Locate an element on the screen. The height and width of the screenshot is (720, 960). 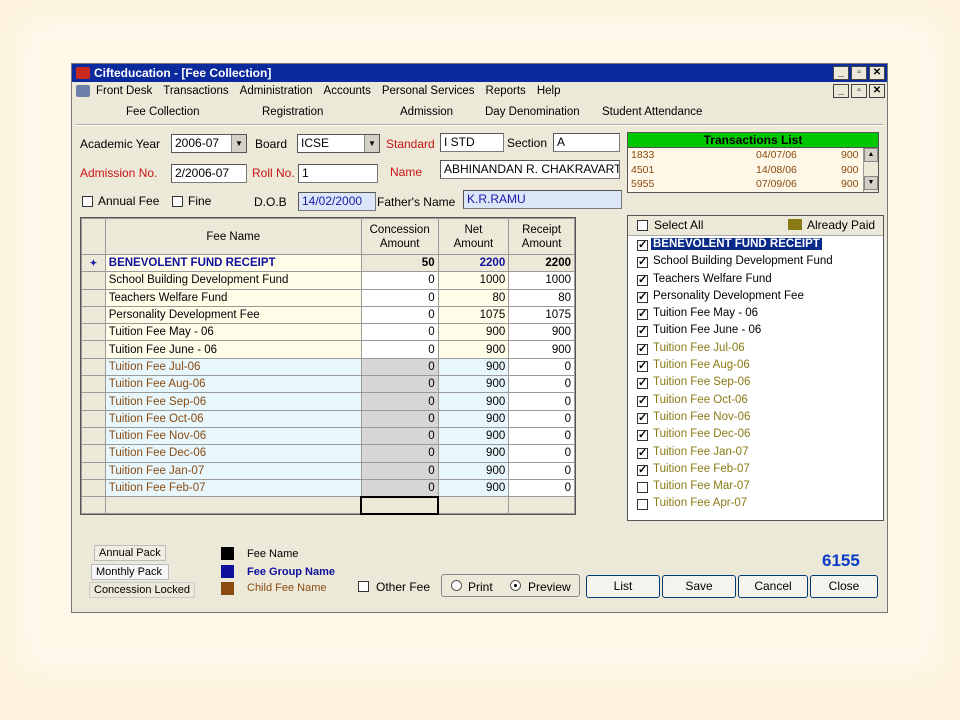
receipt-amount-cell: 80 is located at coordinates (541, 297).